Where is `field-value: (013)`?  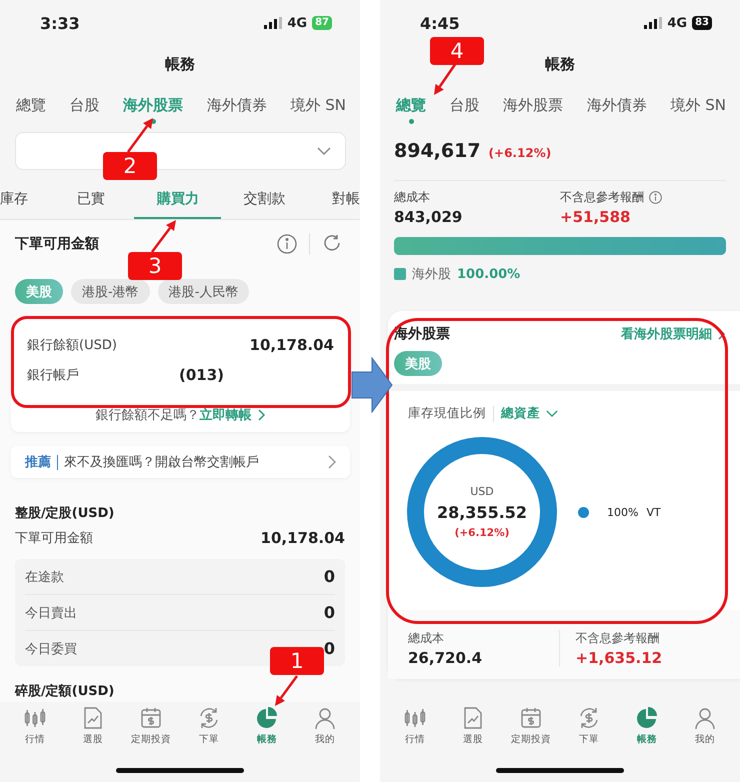
field-value: (013) is located at coordinates (201, 375).